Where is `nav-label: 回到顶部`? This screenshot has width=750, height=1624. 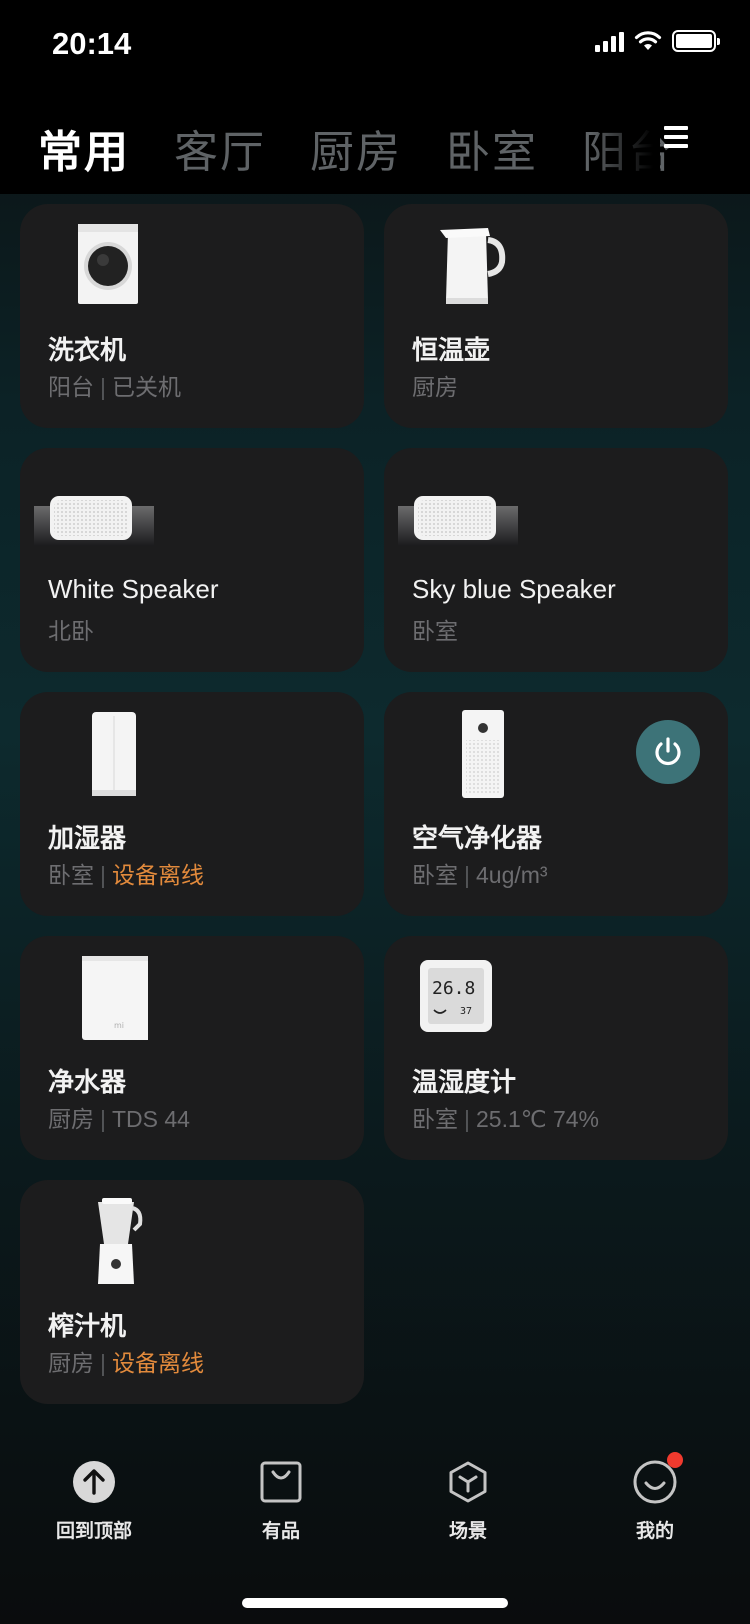
nav-label: 回到顶部 is located at coordinates (93, 1531).